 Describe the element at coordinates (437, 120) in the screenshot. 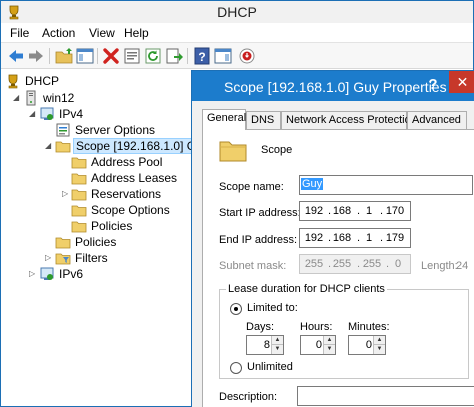

I see `tab-advanced: Advanced` at that location.